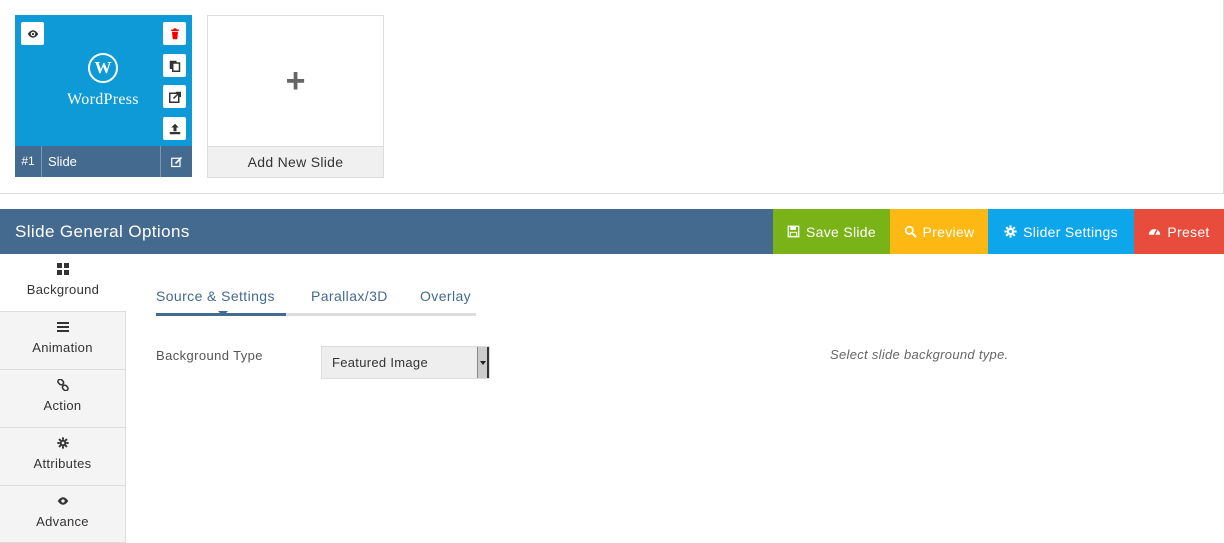  Describe the element at coordinates (483, 362) in the screenshot. I see `chevron-down-icon` at that location.